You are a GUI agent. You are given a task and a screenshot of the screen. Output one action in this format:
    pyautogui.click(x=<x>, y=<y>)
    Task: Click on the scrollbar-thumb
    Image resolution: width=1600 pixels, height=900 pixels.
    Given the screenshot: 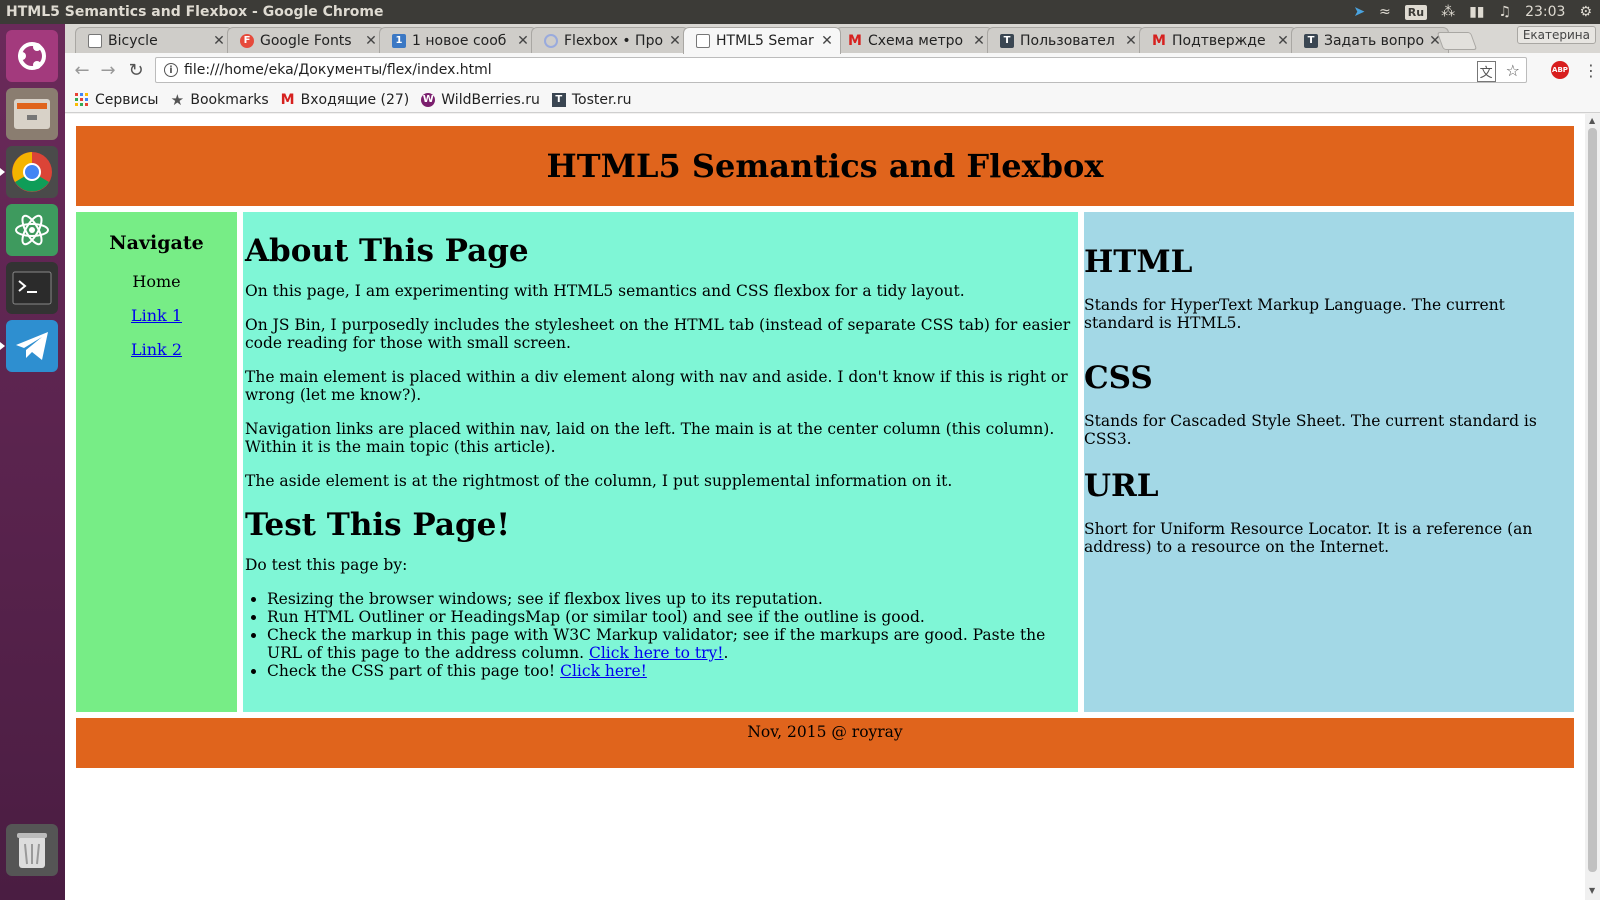 What is the action you would take?
    pyautogui.click(x=1592, y=500)
    